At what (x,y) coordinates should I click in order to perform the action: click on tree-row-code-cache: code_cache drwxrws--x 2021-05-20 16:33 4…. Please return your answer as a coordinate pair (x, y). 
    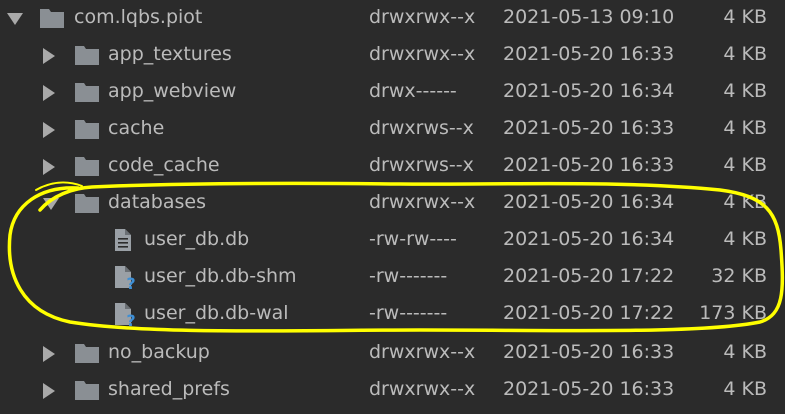
    Looking at the image, I should click on (392, 166).